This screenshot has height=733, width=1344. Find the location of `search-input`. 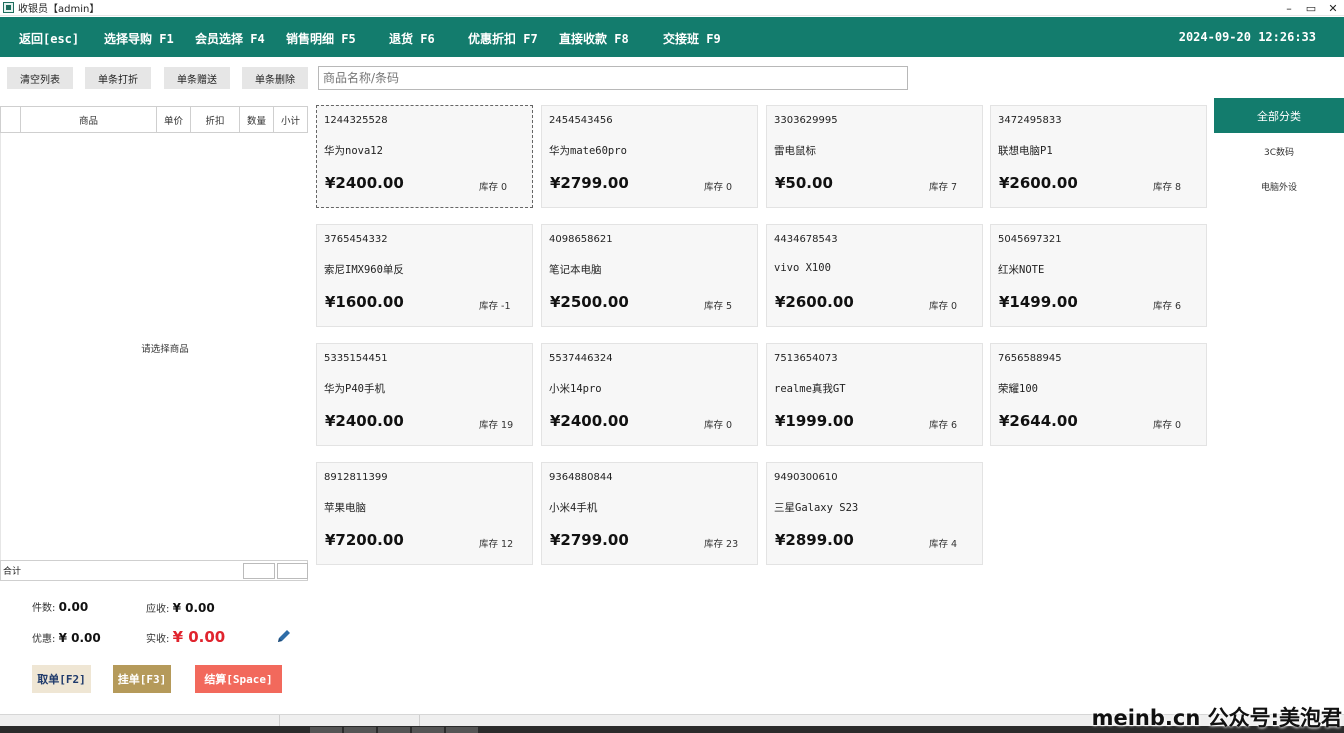

search-input is located at coordinates (613, 78).